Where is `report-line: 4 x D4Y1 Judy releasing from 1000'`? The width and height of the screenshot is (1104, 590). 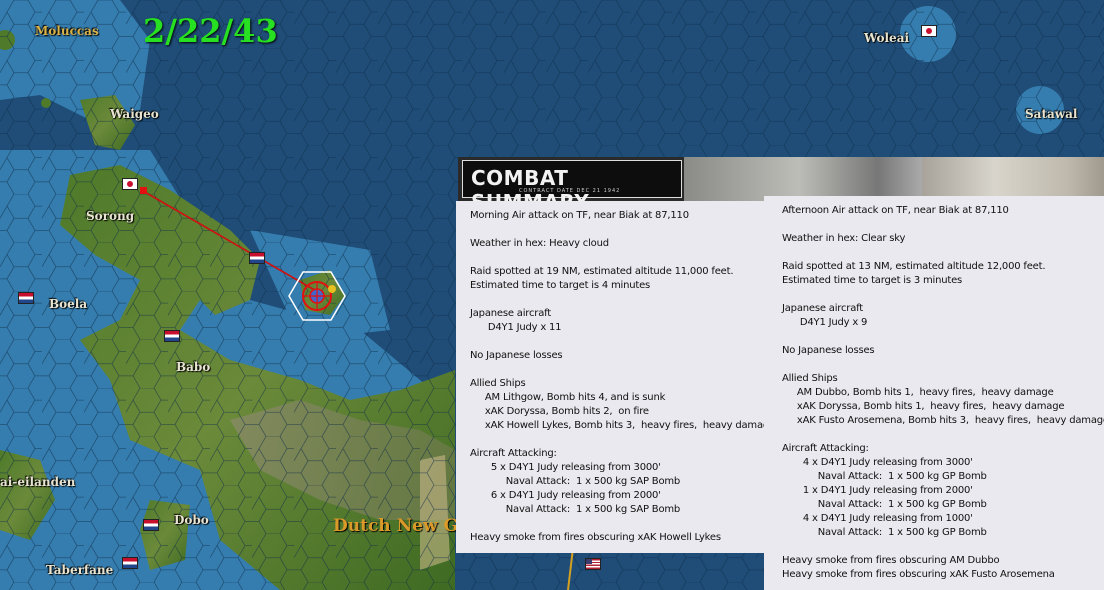 report-line: 4 x D4Y1 Judy releasing from 1000' is located at coordinates (877, 518).